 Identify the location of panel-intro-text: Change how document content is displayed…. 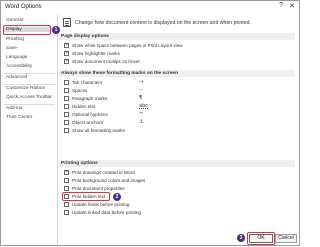
(163, 23).